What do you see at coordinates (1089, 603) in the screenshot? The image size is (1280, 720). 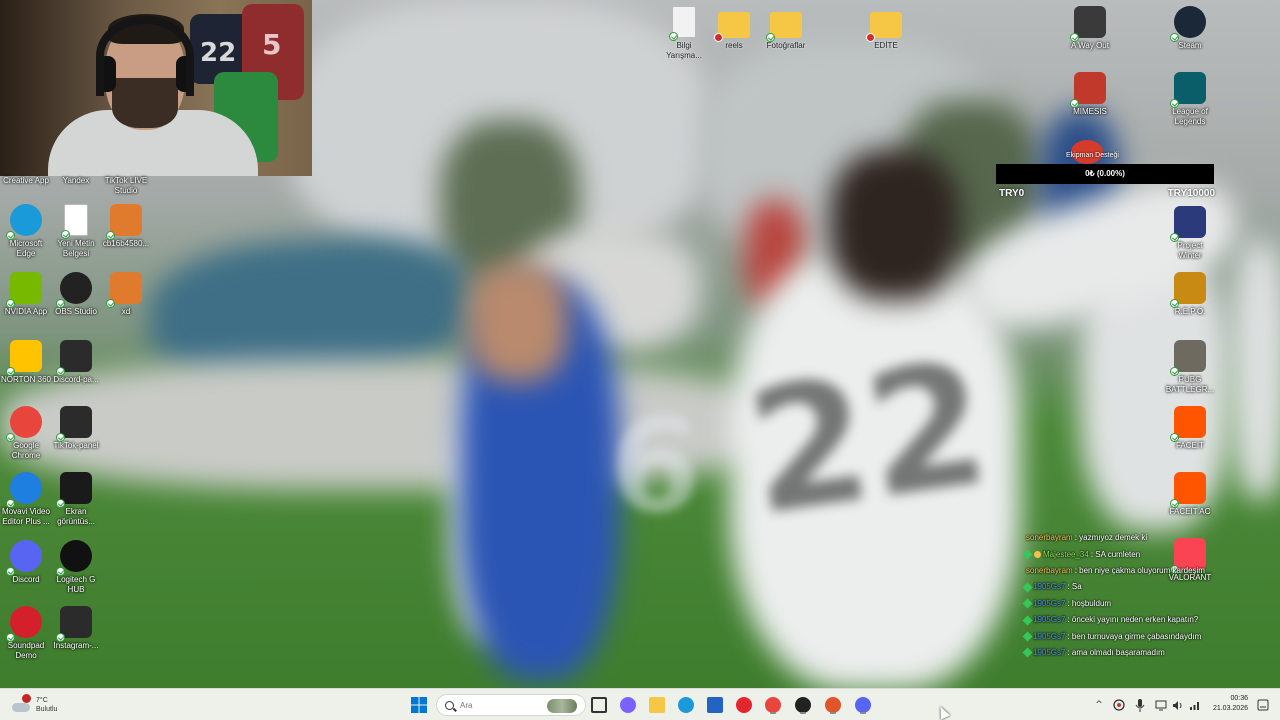 I see `chat-text: : hoşbuldum` at bounding box center [1089, 603].